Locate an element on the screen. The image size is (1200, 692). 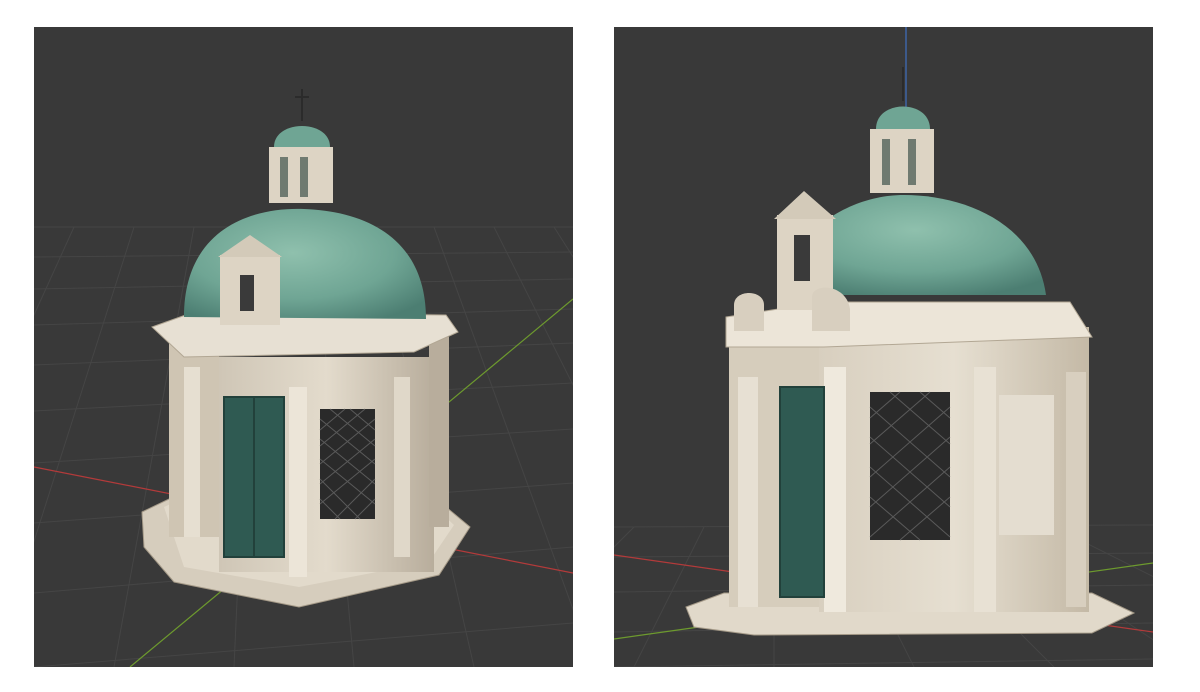
bell-gable is located at coordinates (792, 261).